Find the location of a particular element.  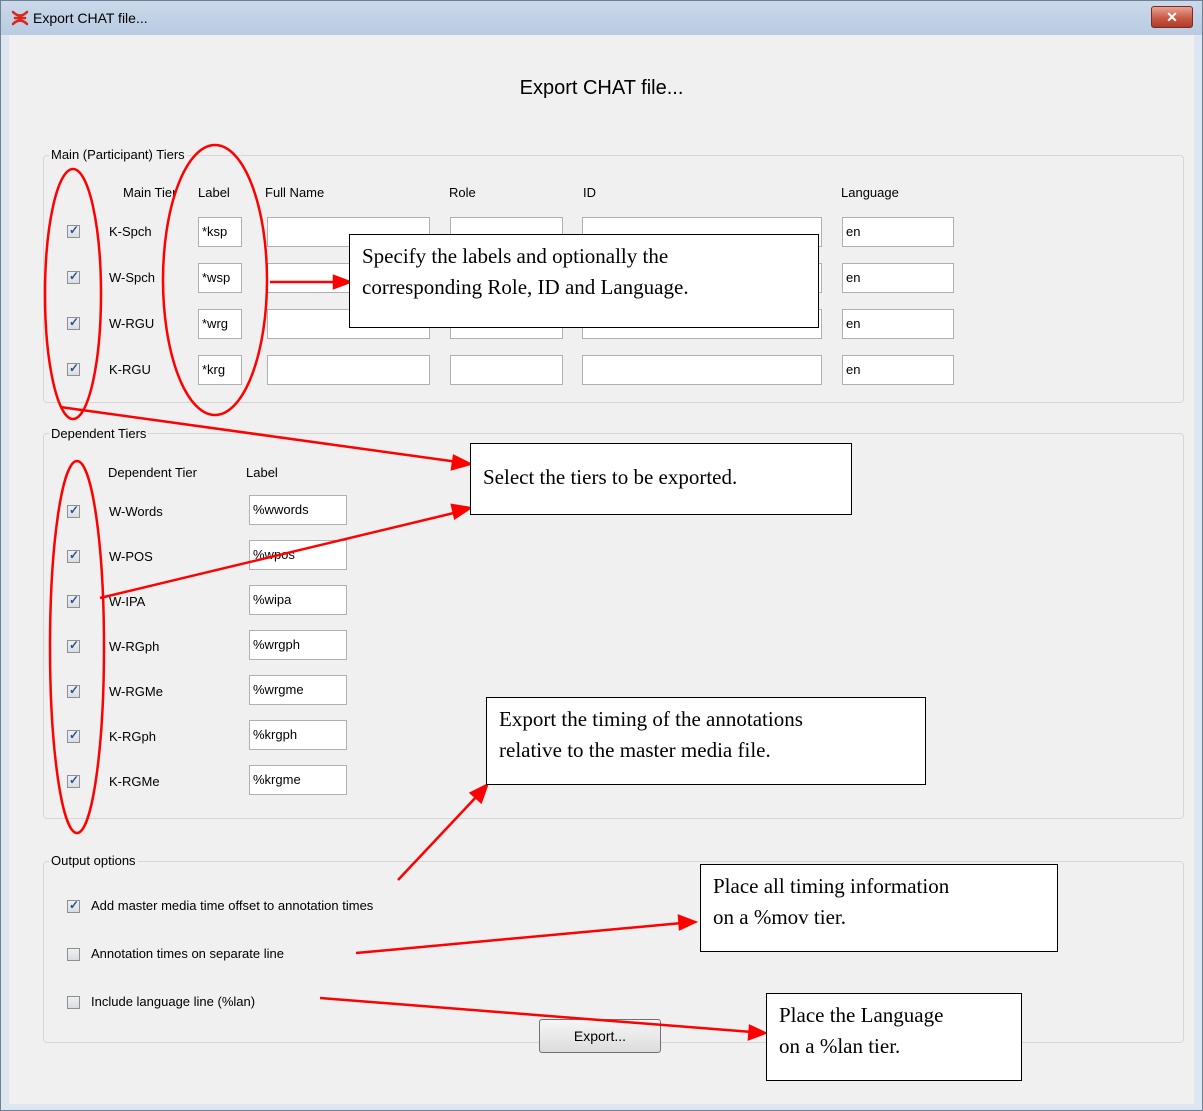

main-tier-name: K-RGU is located at coordinates (130, 369).